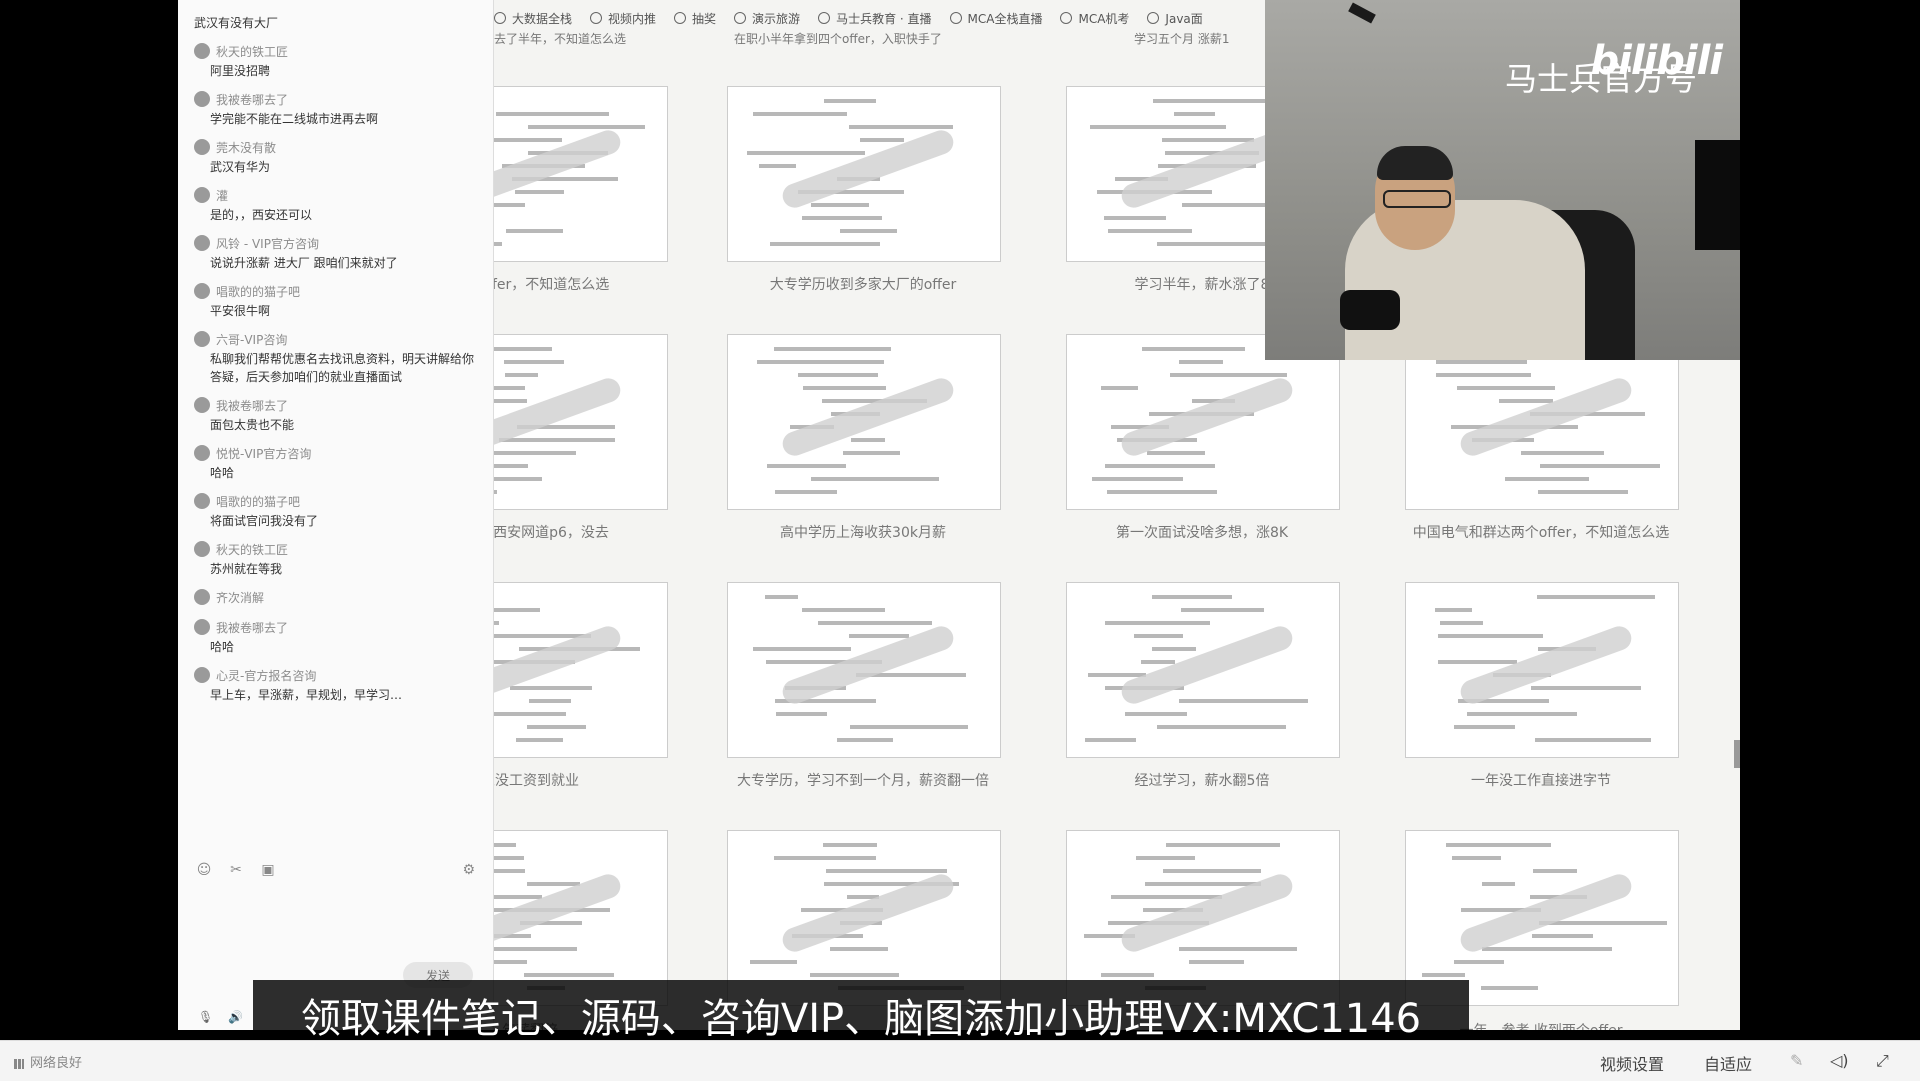 This screenshot has height=1081, width=1920. Describe the element at coordinates (884, 18) in the screenshot. I see `bookmark-tab-label: 马士兵教育 · 直播` at that location.